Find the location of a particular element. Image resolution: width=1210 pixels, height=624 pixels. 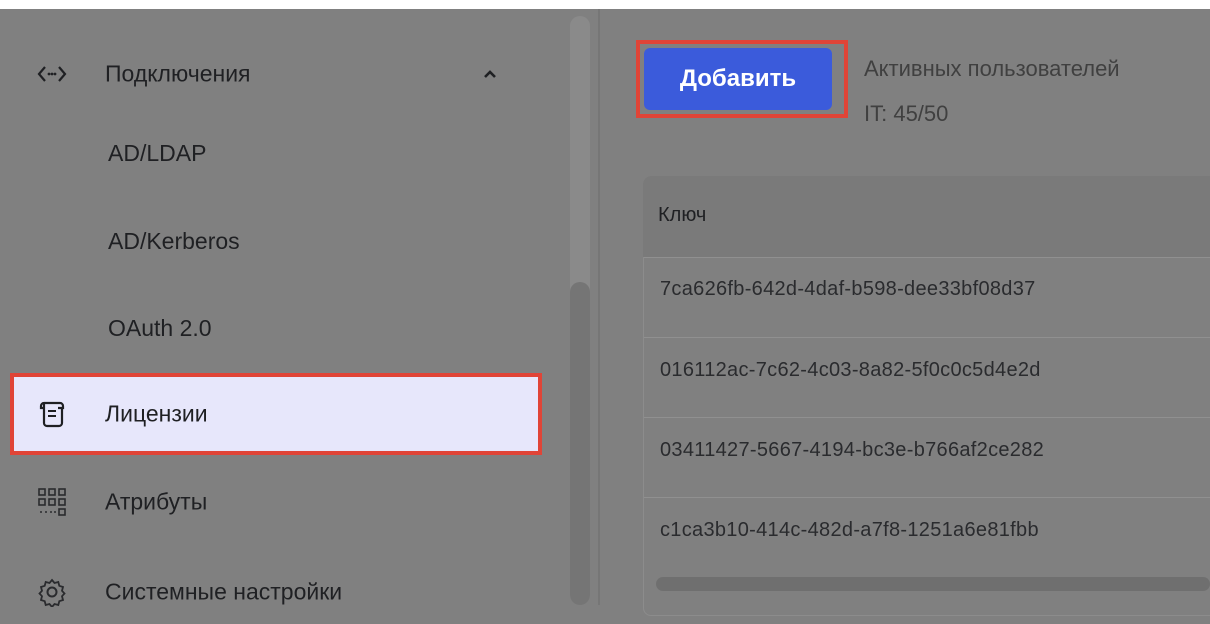

gear-icon is located at coordinates (52, 592).